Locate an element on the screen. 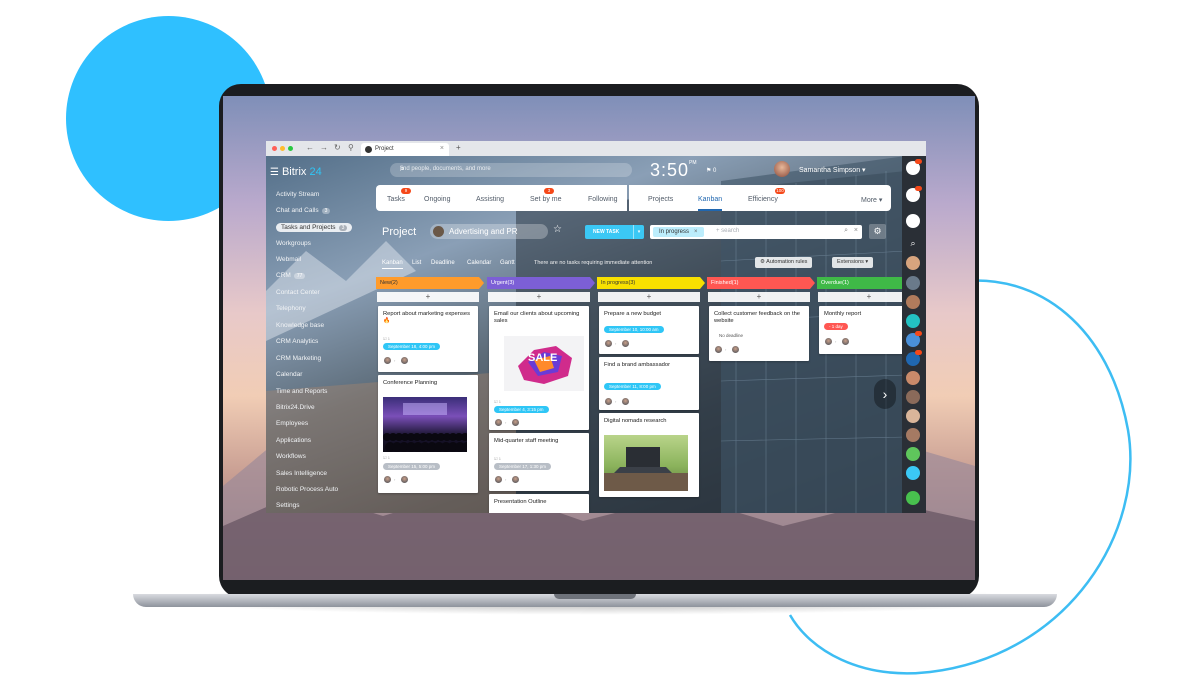  global-search-input: find people, documents, and more ⌕ is located at coordinates (511, 170).